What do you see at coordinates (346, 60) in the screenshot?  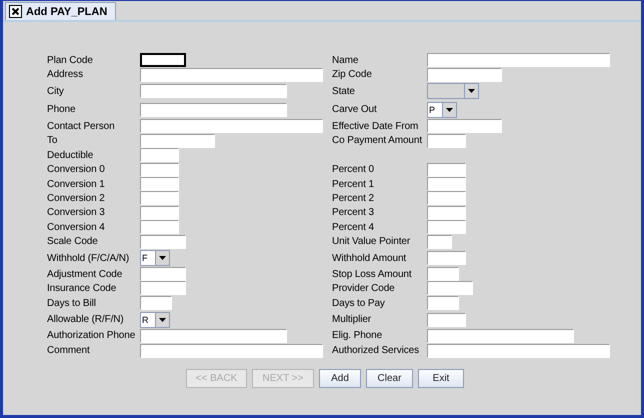 I see `field-label: Name` at bounding box center [346, 60].